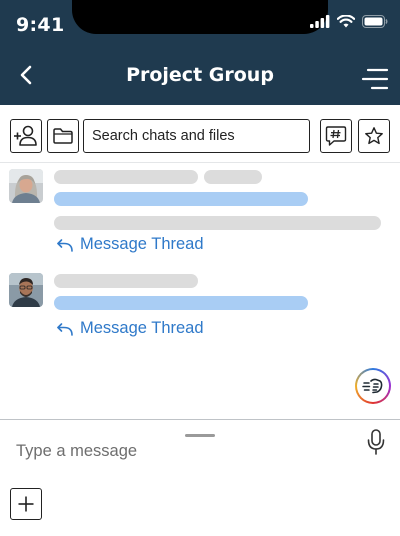  I want to click on speed-hand-icon, so click(372, 386).